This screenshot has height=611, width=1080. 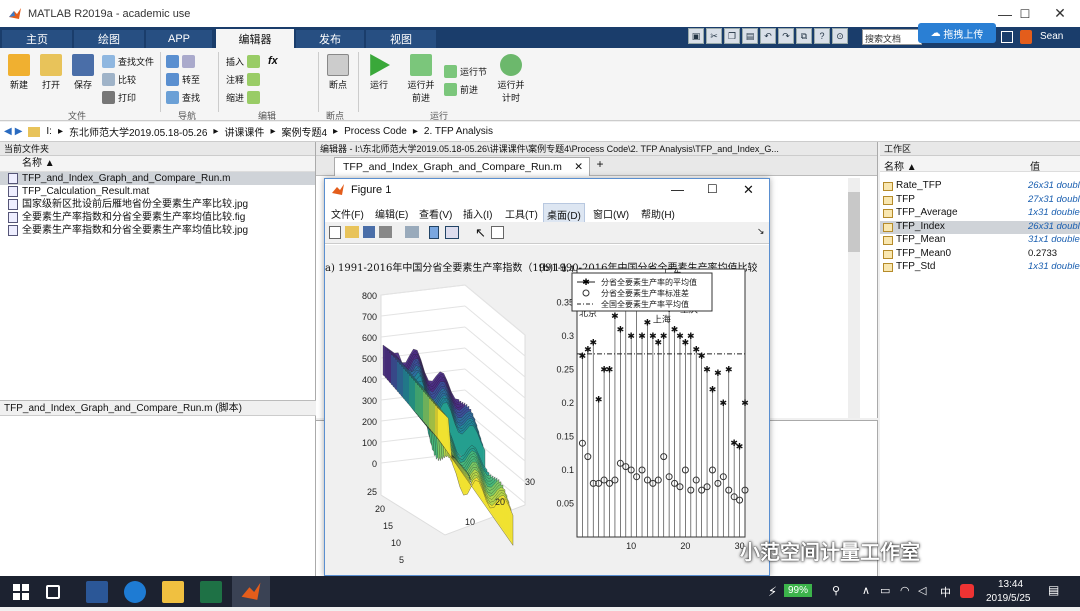 What do you see at coordinates (465, 71) in the screenshot?
I see `run-section-button: 运行节` at bounding box center [465, 71].